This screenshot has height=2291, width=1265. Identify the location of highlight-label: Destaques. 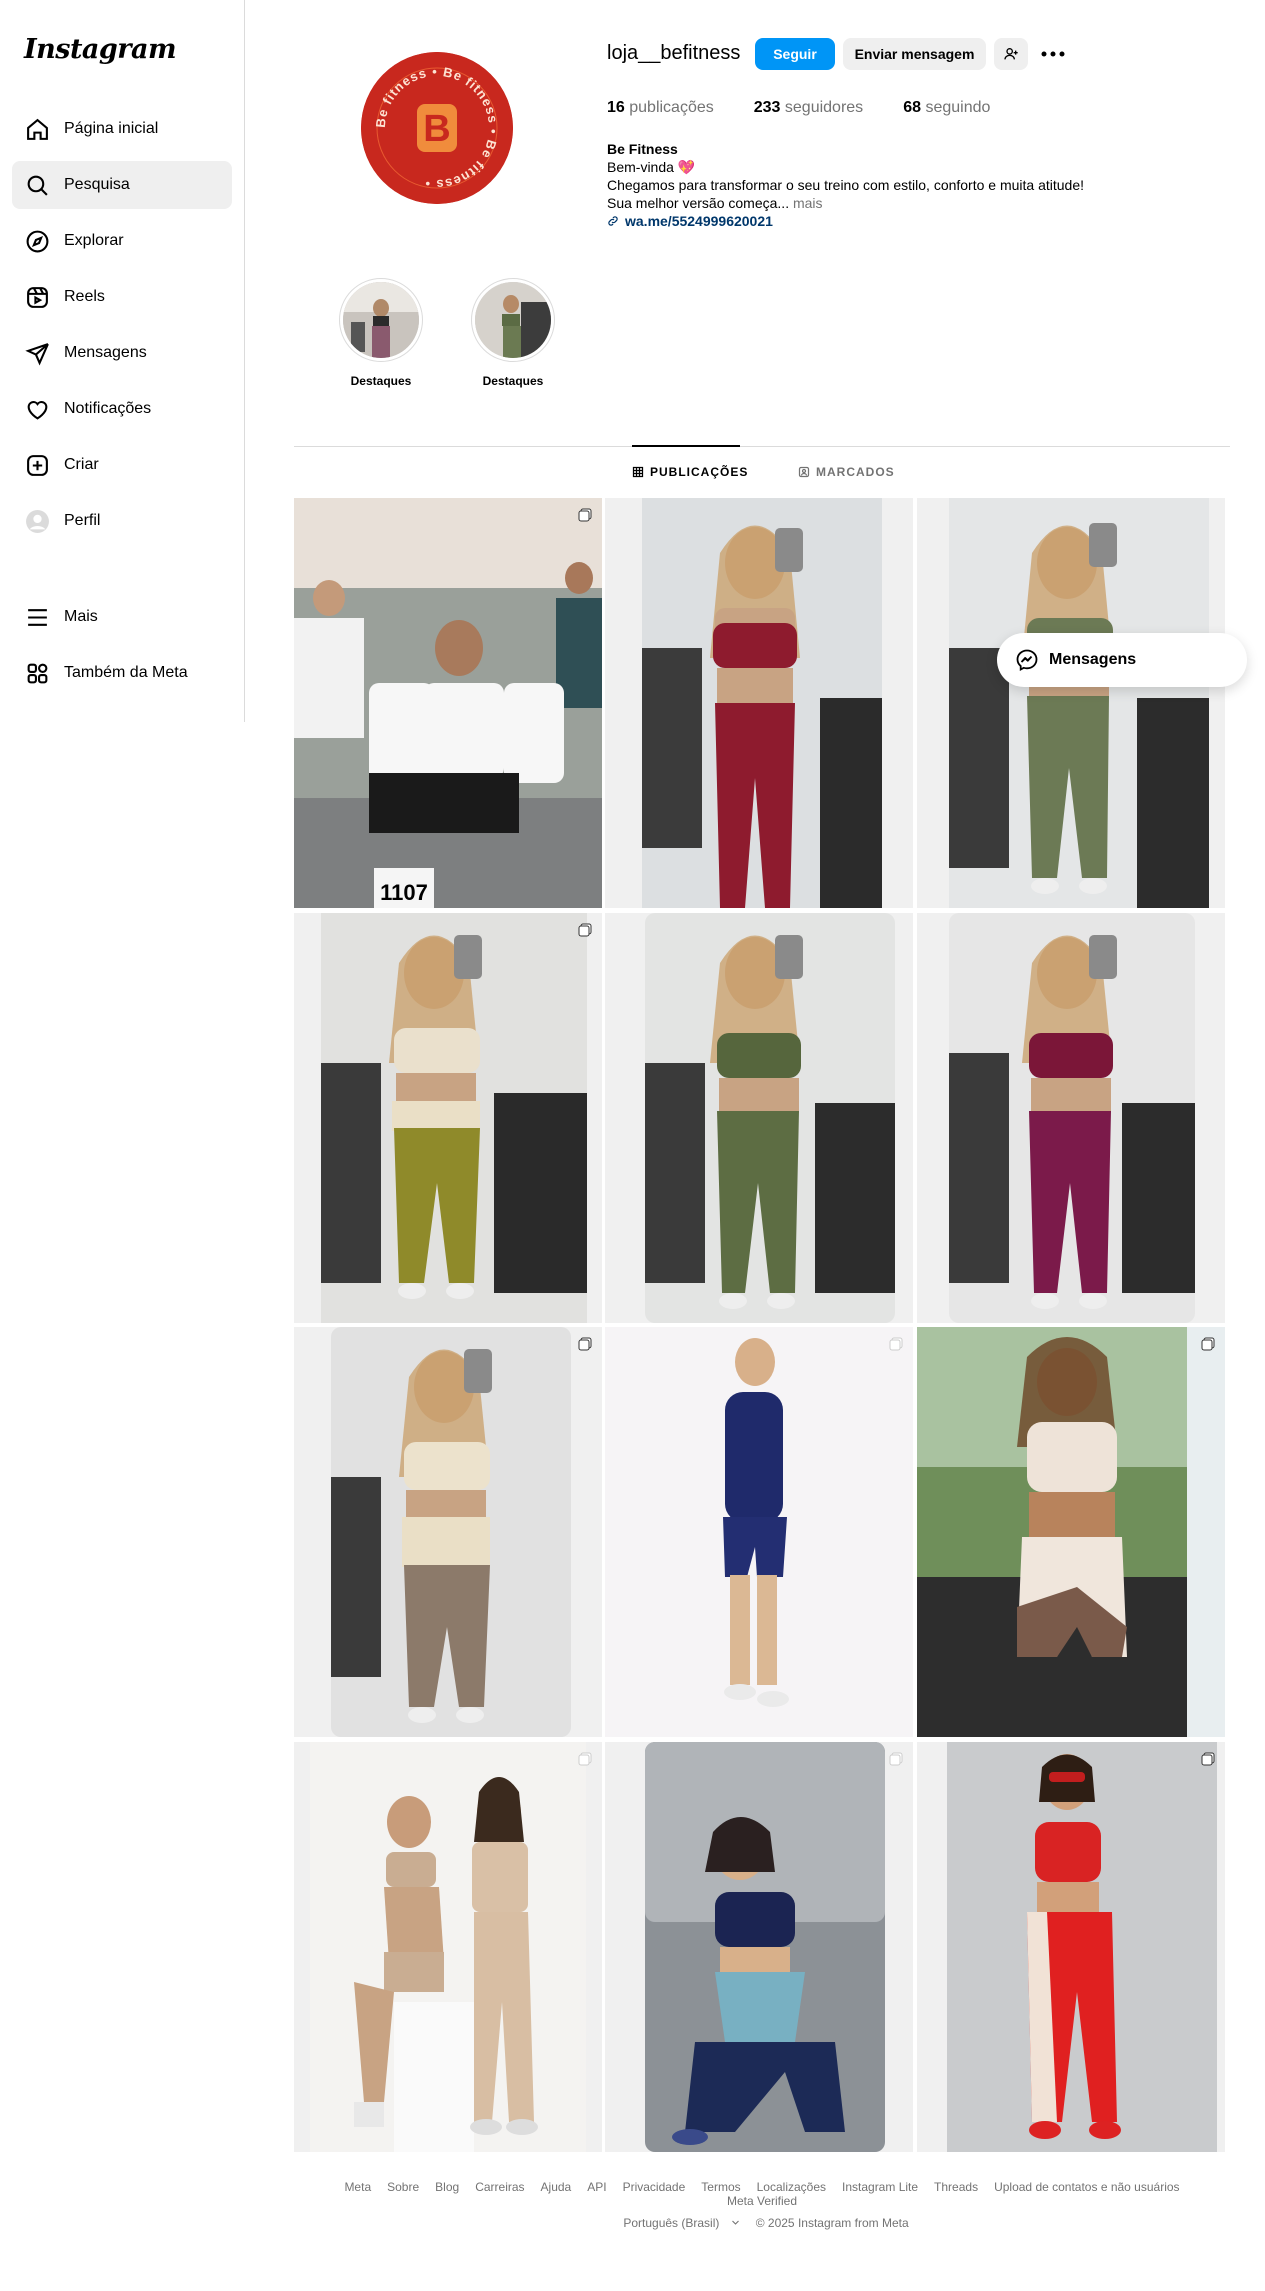
(381, 381).